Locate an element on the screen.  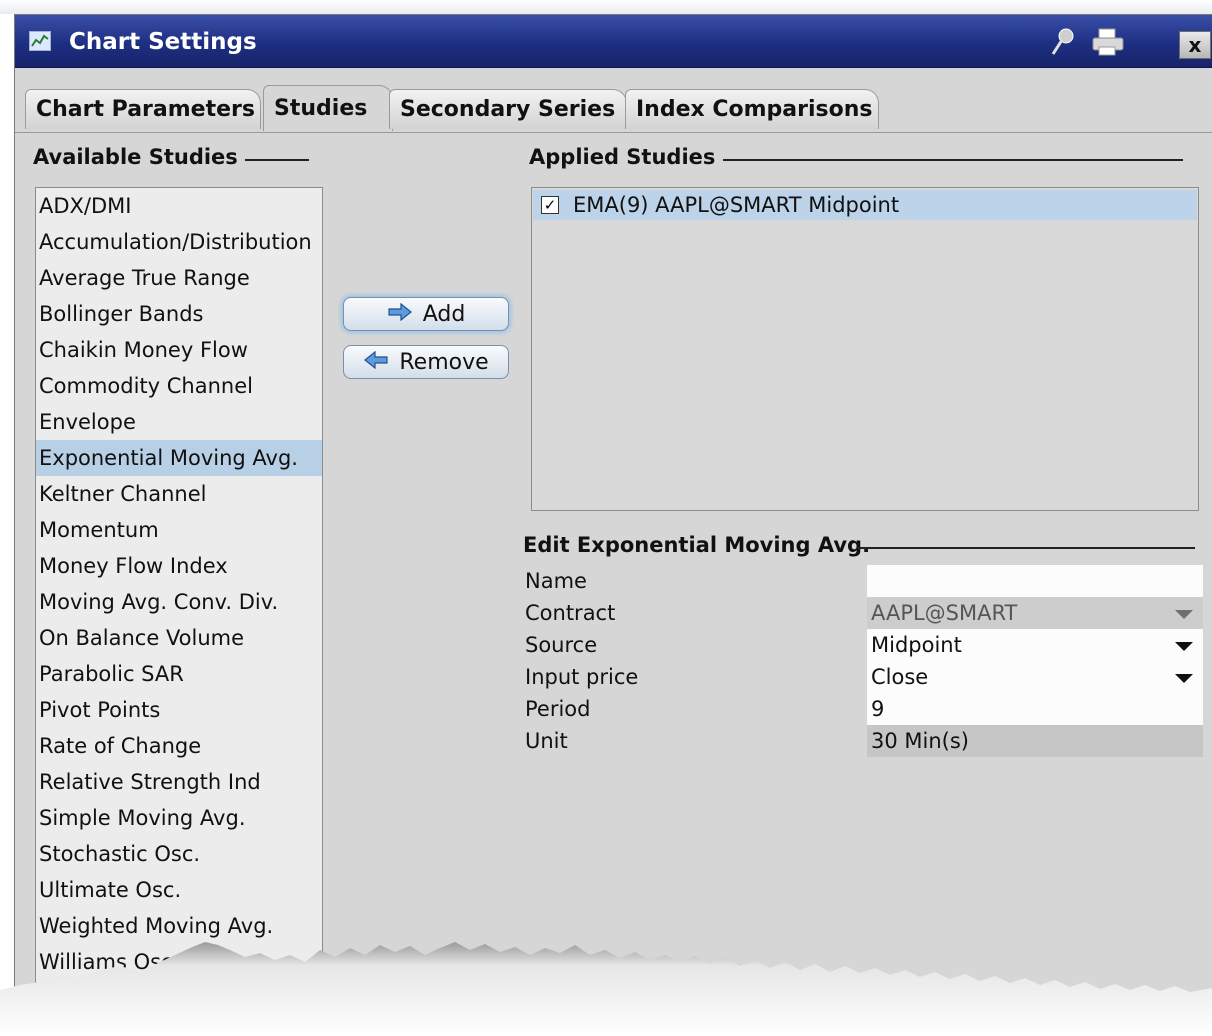
study-list-item: Average True Range is located at coordinates (179, 278).